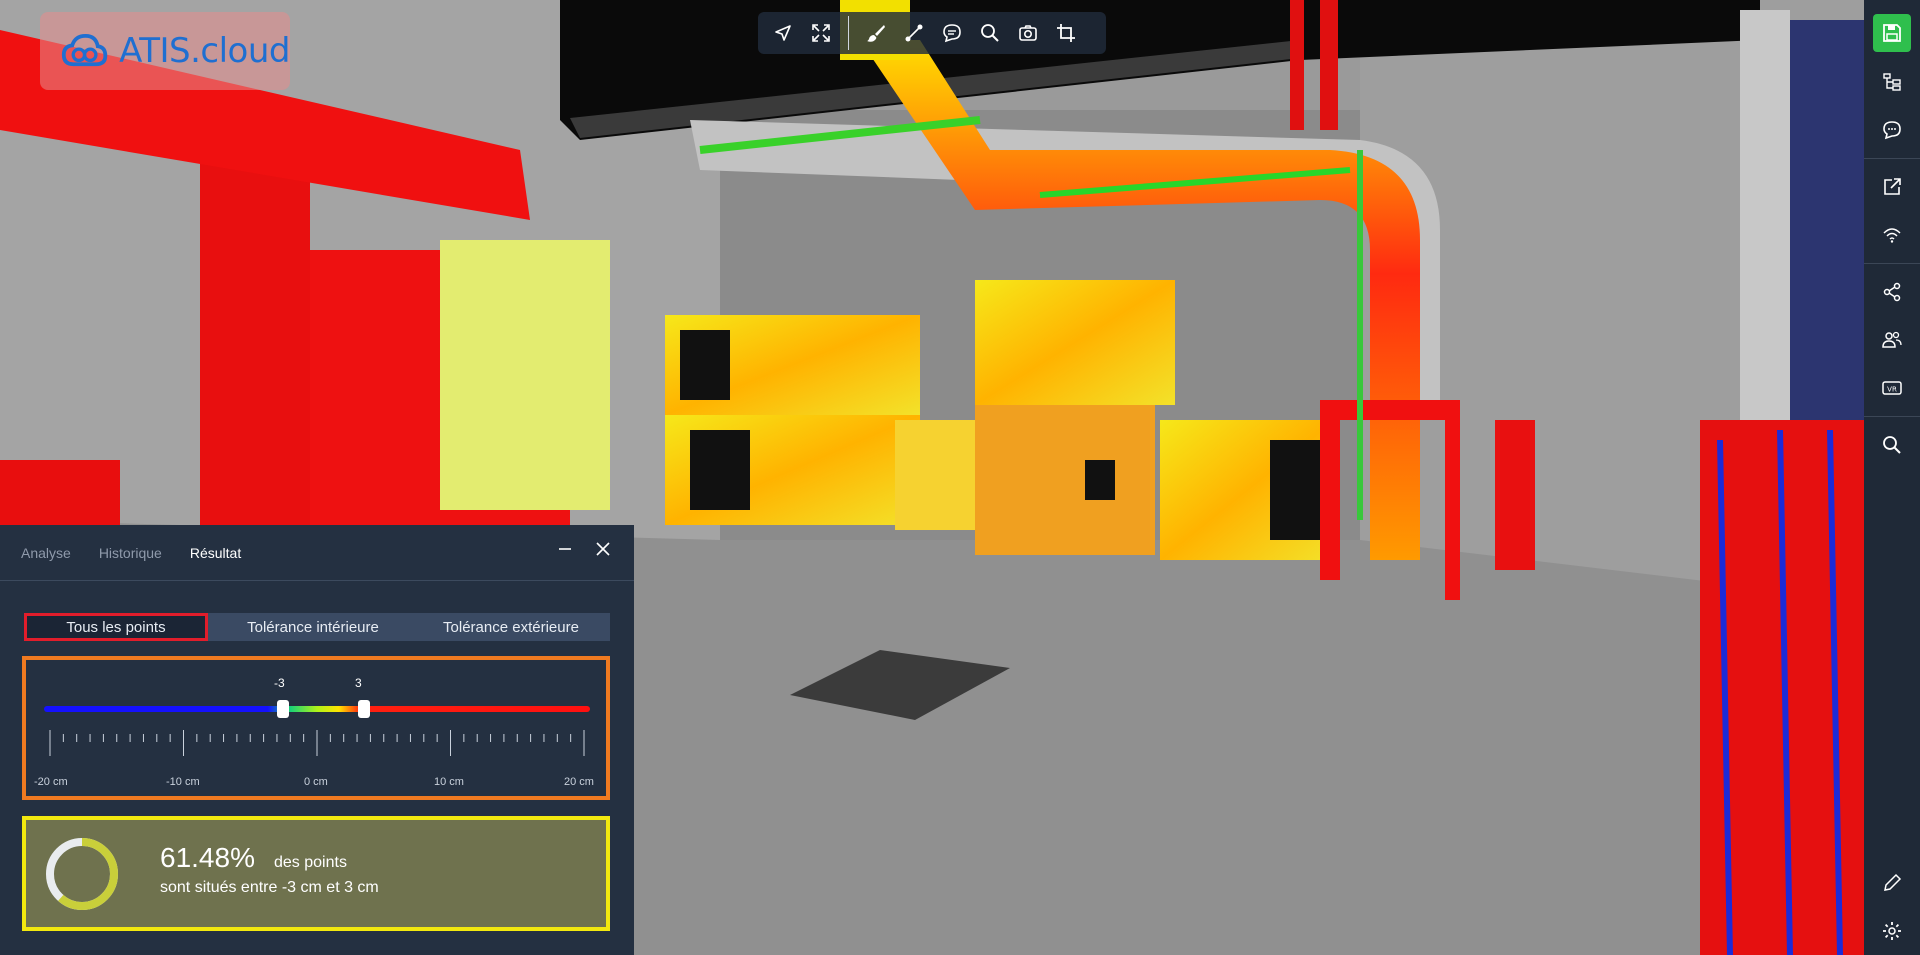 Image resolution: width=1920 pixels, height=955 pixels. Describe the element at coordinates (364, 709) in the screenshot. I see `max-thumb` at that location.